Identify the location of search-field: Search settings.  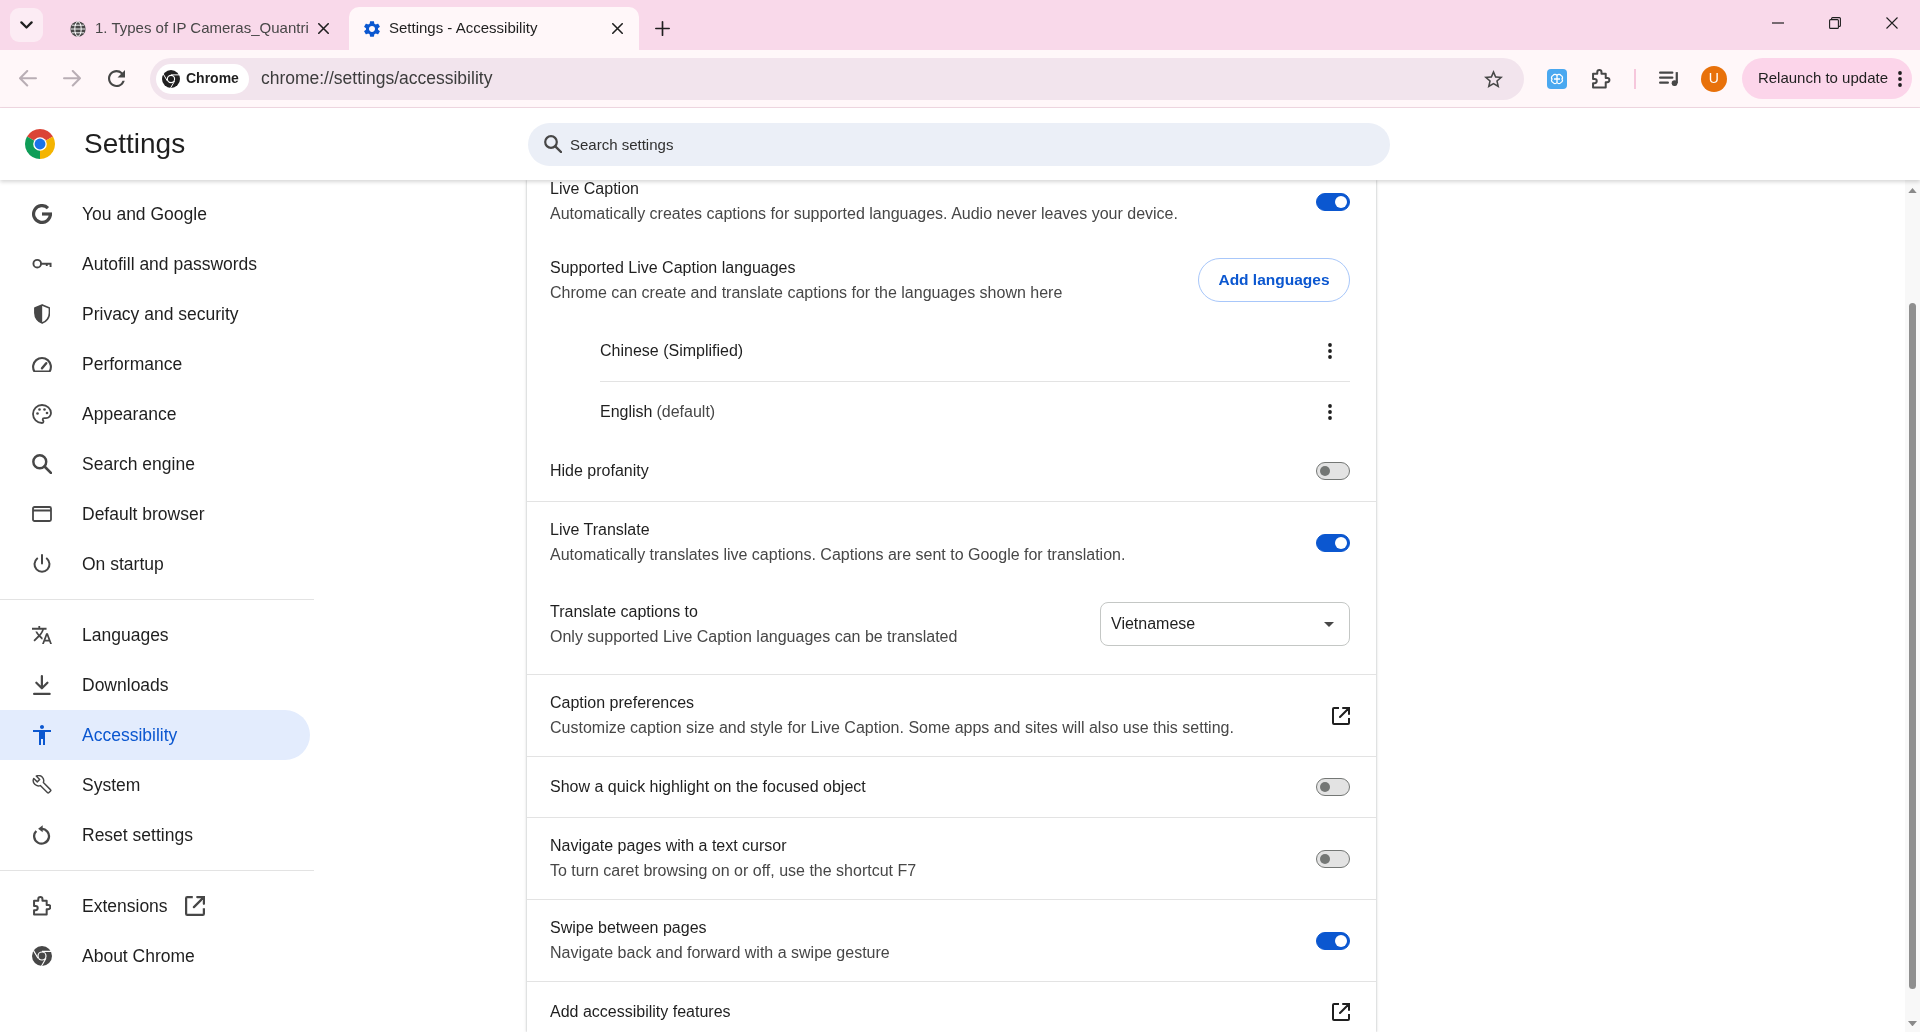
(959, 144).